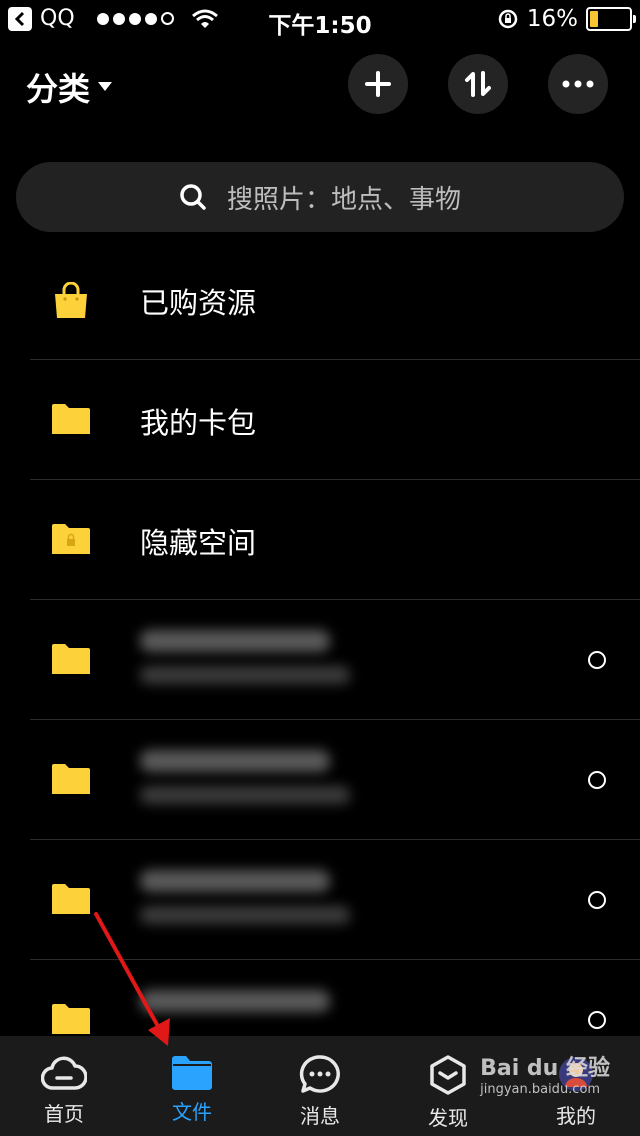 The width and height of the screenshot is (640, 1136). Describe the element at coordinates (552, 19) in the screenshot. I see `battery-percent: 16%` at that location.